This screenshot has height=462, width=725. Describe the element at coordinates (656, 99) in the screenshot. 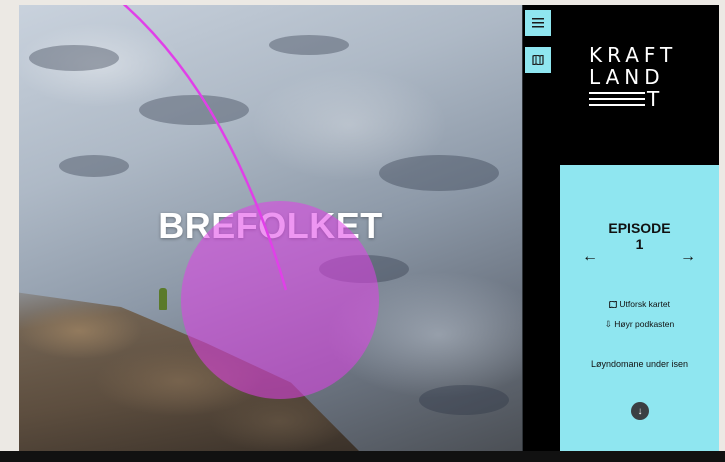

I see `logo-letter: T` at that location.